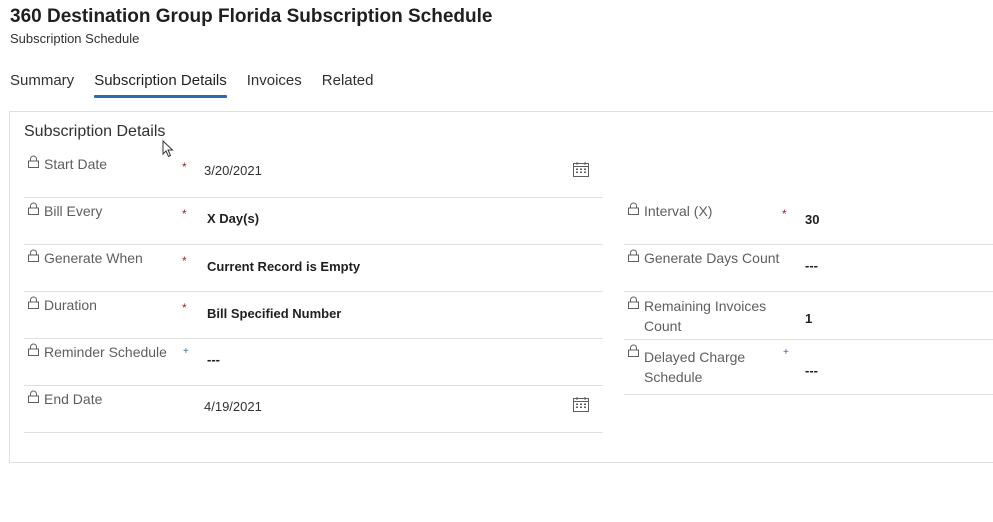 The height and width of the screenshot is (522, 993). I want to click on duration-value: Bill Specified Number, so click(274, 313).